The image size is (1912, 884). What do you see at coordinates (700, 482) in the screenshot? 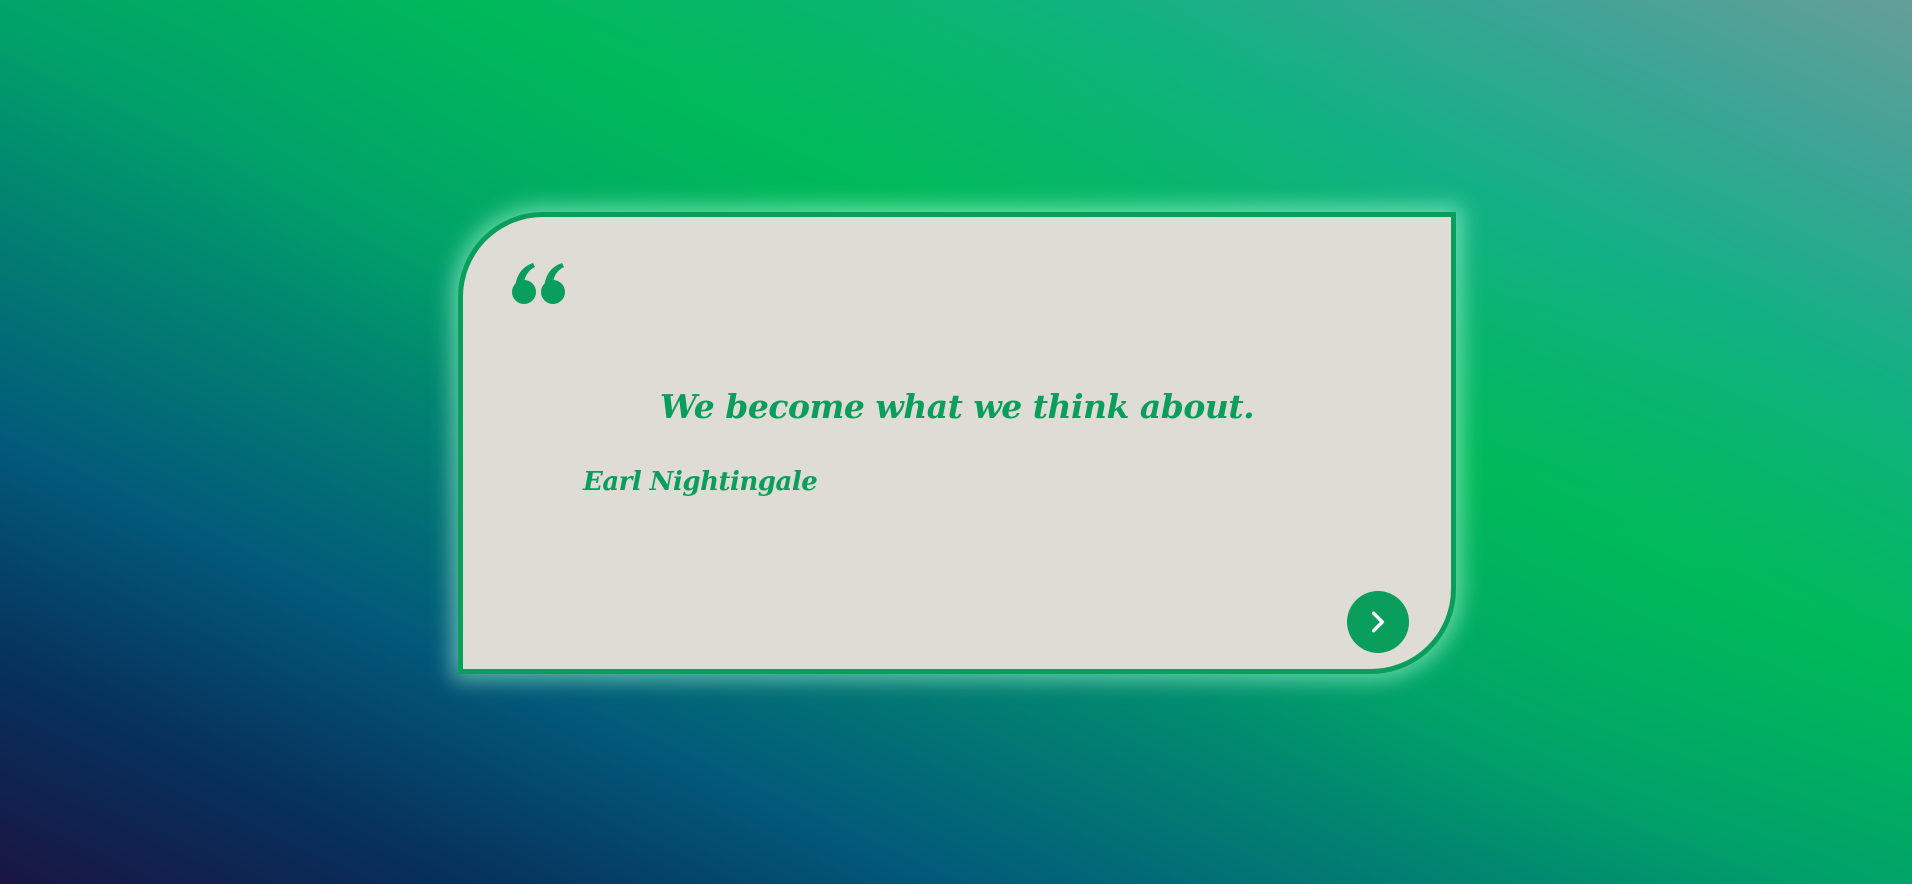
I see `quote-author: Earl Nightingale` at bounding box center [700, 482].